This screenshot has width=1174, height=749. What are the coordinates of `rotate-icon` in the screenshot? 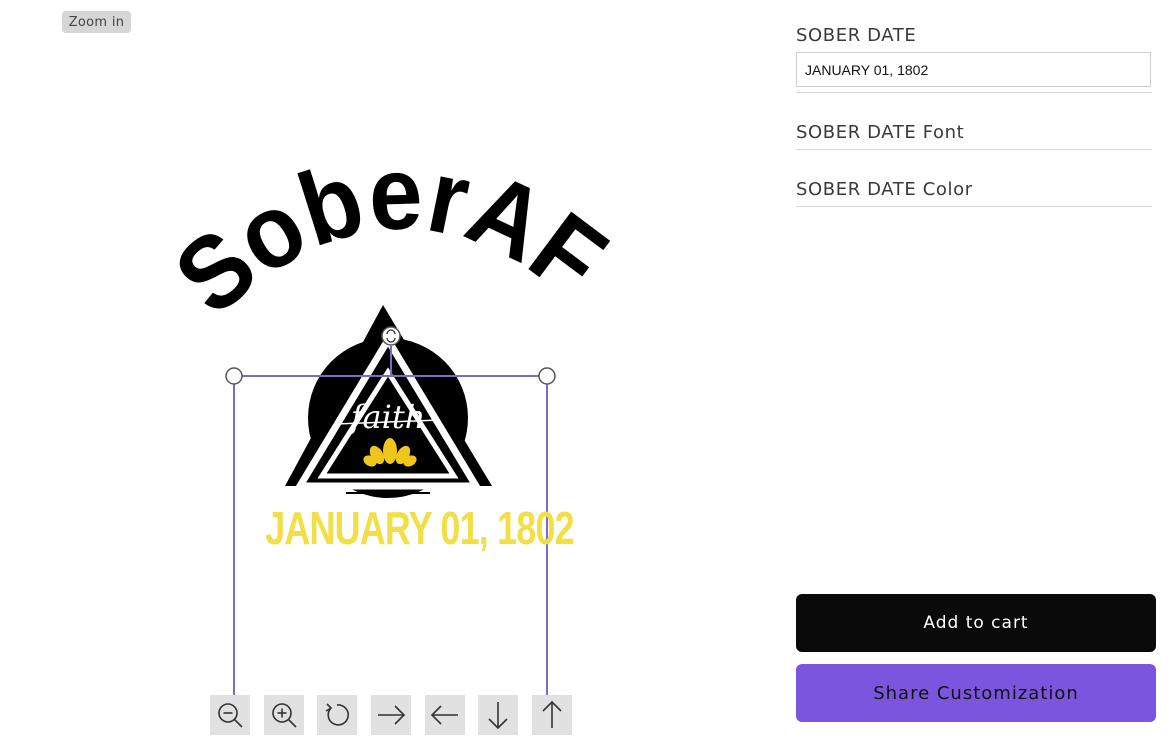 It's located at (337, 714).